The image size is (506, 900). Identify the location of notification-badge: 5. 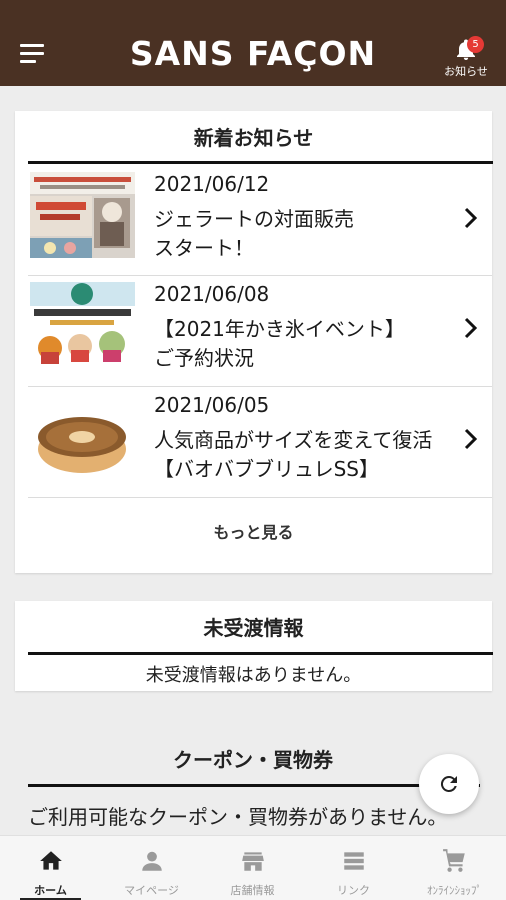
(475, 44).